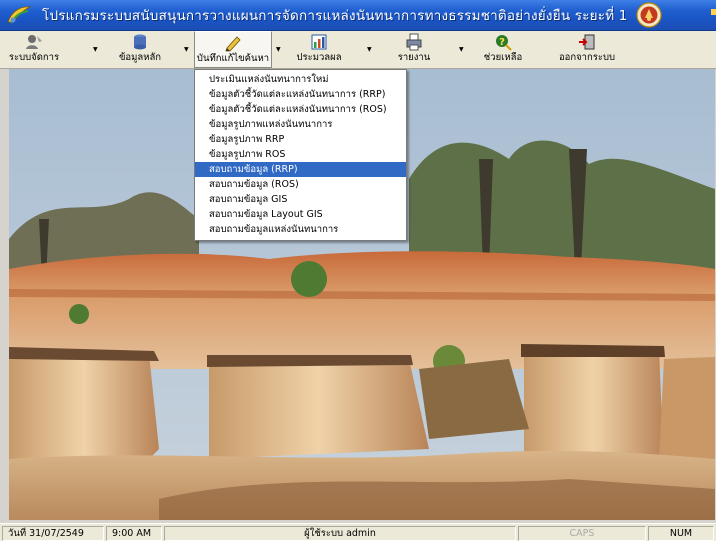 This screenshot has height=541, width=716. Describe the element at coordinates (4, 294) in the screenshot. I see `left-frame-strip` at that location.